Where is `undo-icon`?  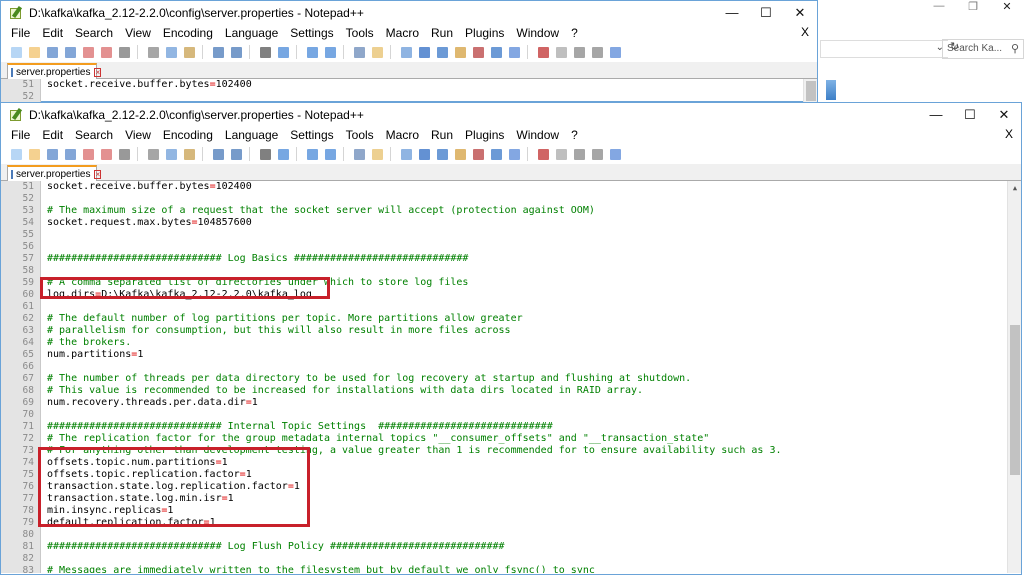
undo-icon is located at coordinates (218, 52).